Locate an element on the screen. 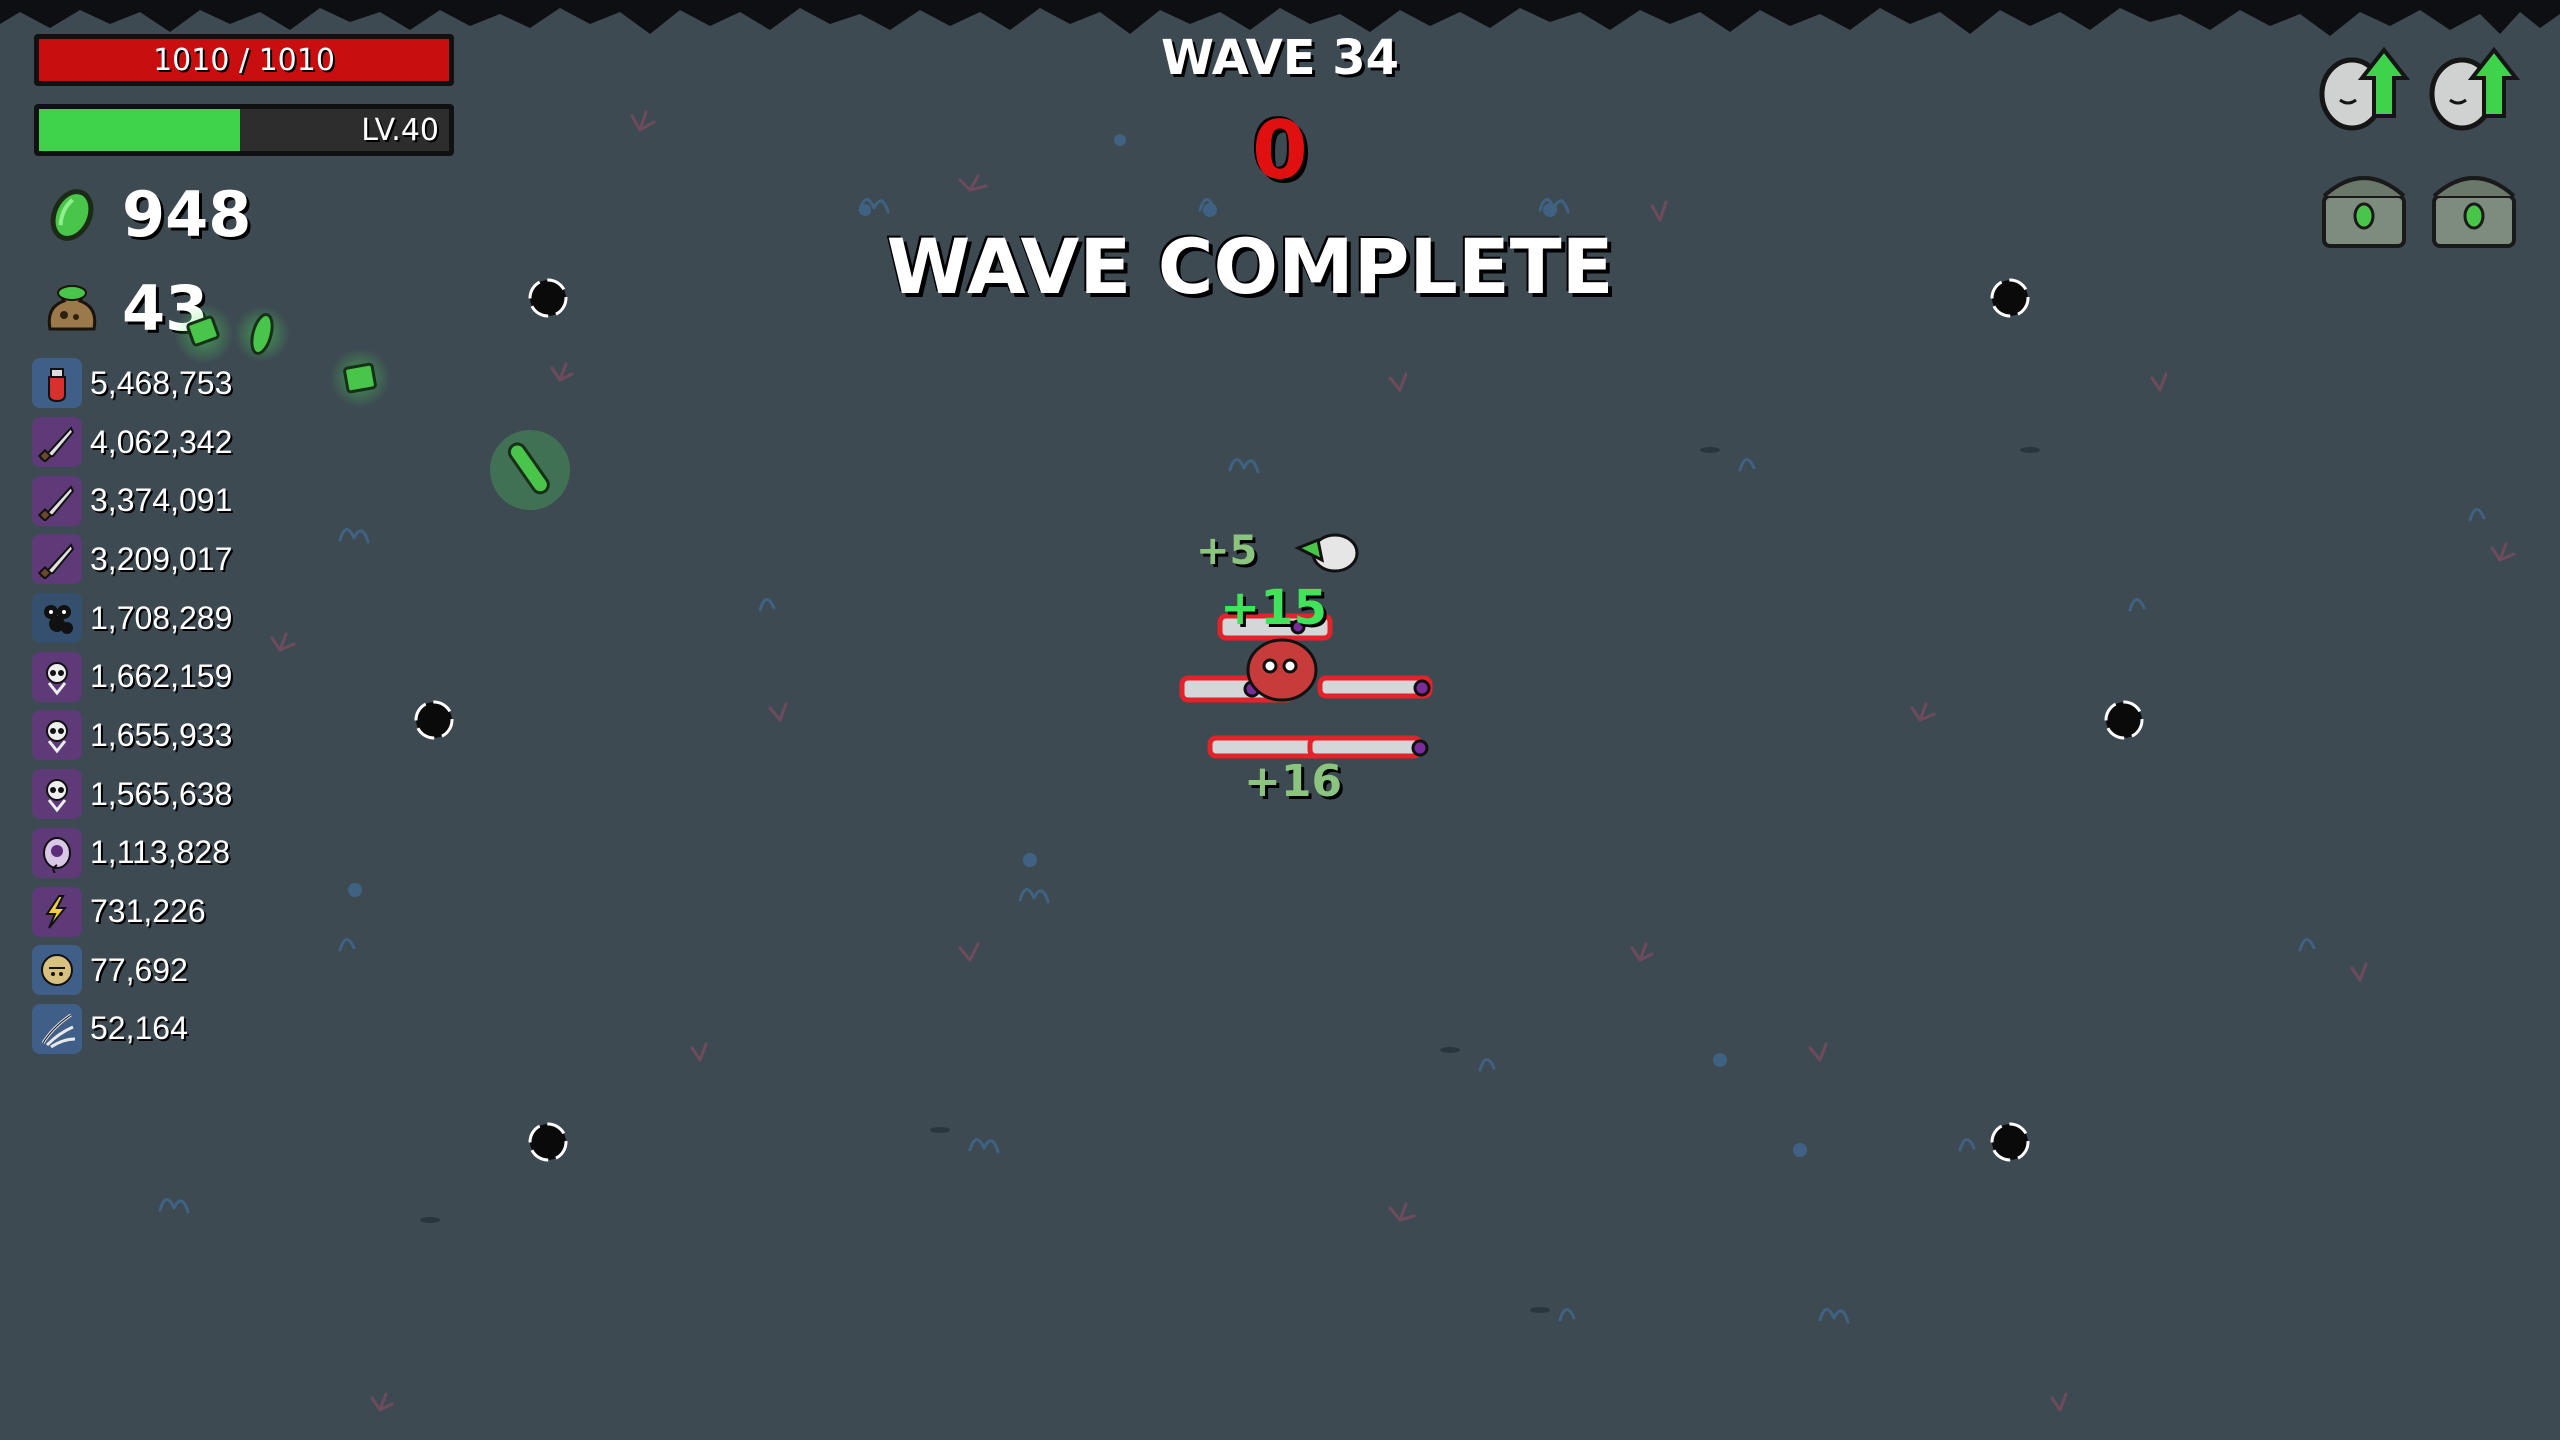 The width and height of the screenshot is (2560, 1440). weapon-damage-row: 77,692 is located at coordinates (132, 970).